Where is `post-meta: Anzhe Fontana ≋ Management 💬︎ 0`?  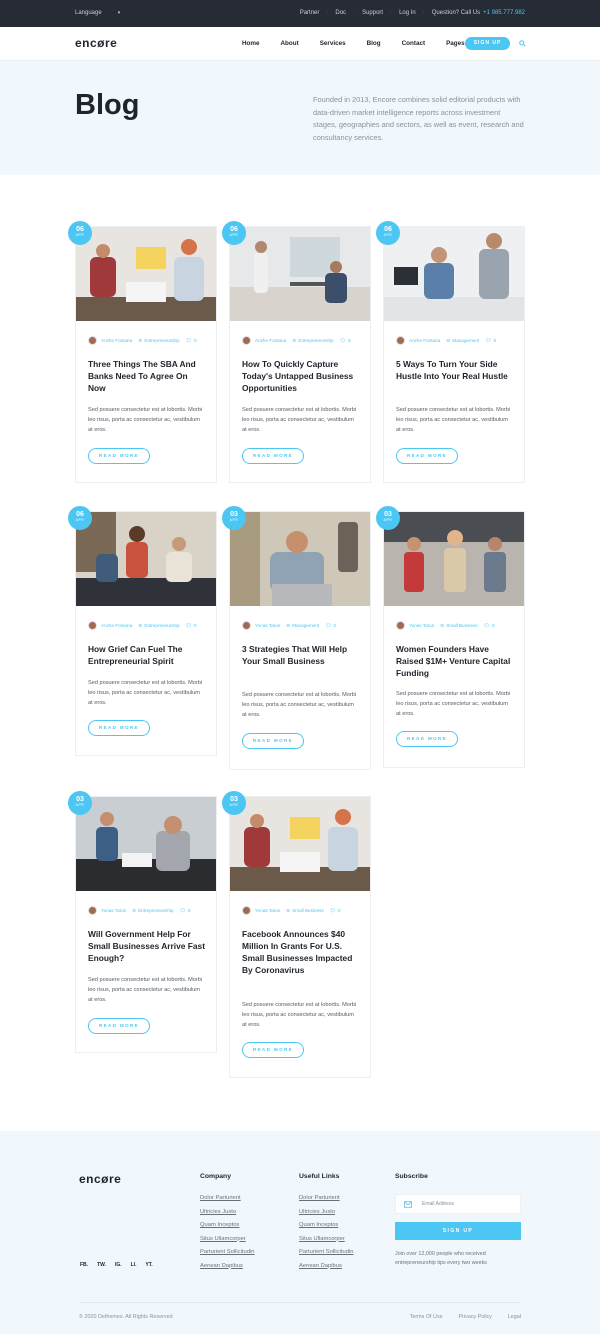 post-meta: Anzhe Fontana ≋ Management 💬︎ 0 is located at coordinates (446, 340).